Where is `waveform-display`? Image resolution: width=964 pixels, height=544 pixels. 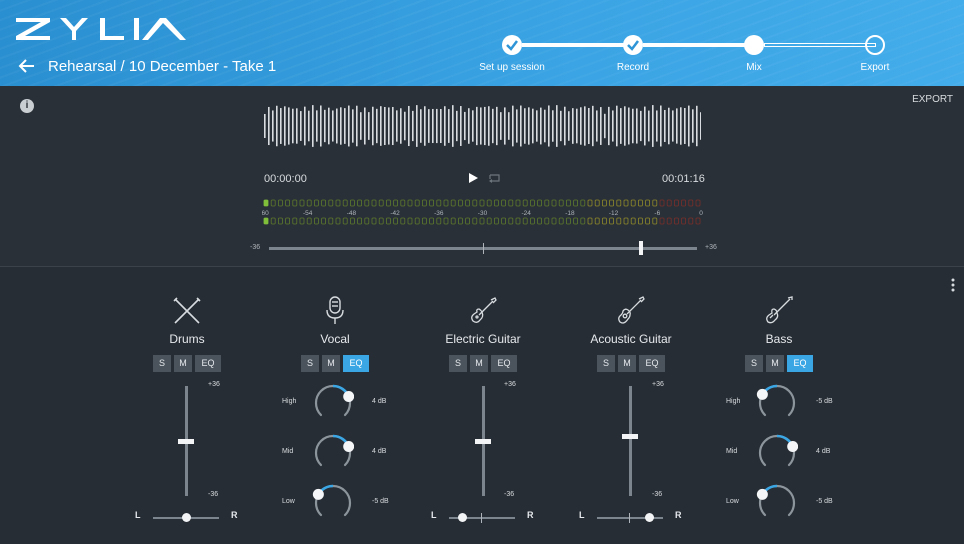 waveform-display is located at coordinates (482, 126).